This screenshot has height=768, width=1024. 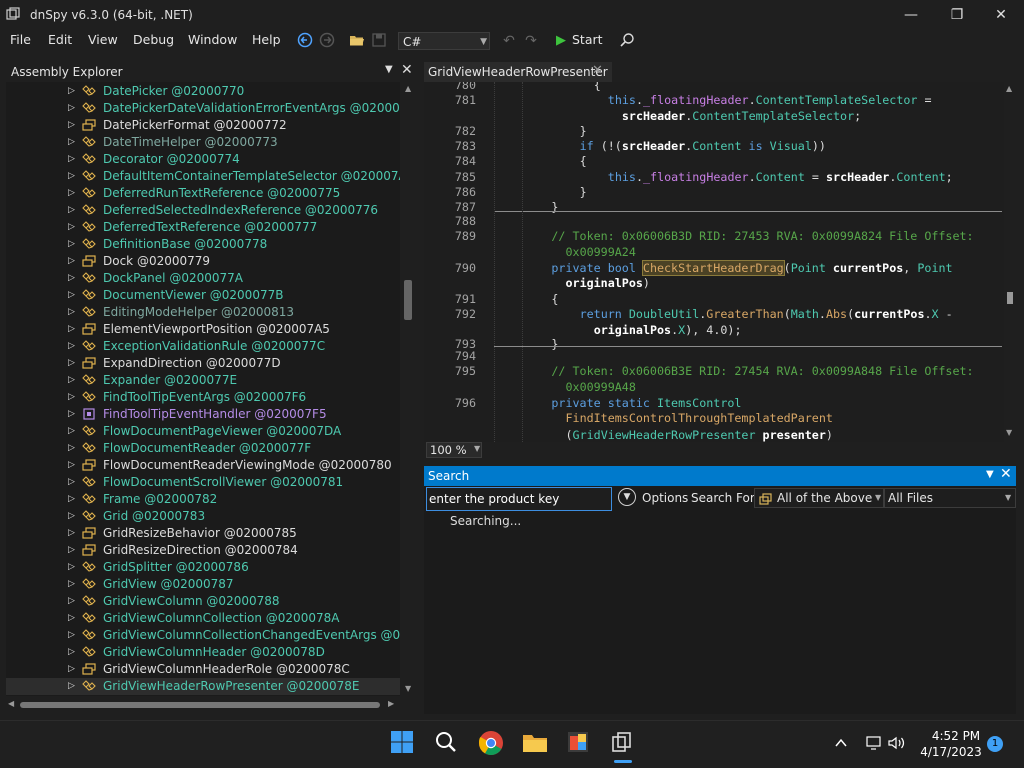 I want to click on tree-item: ▷ DatePicker @02000770, so click(x=203, y=91).